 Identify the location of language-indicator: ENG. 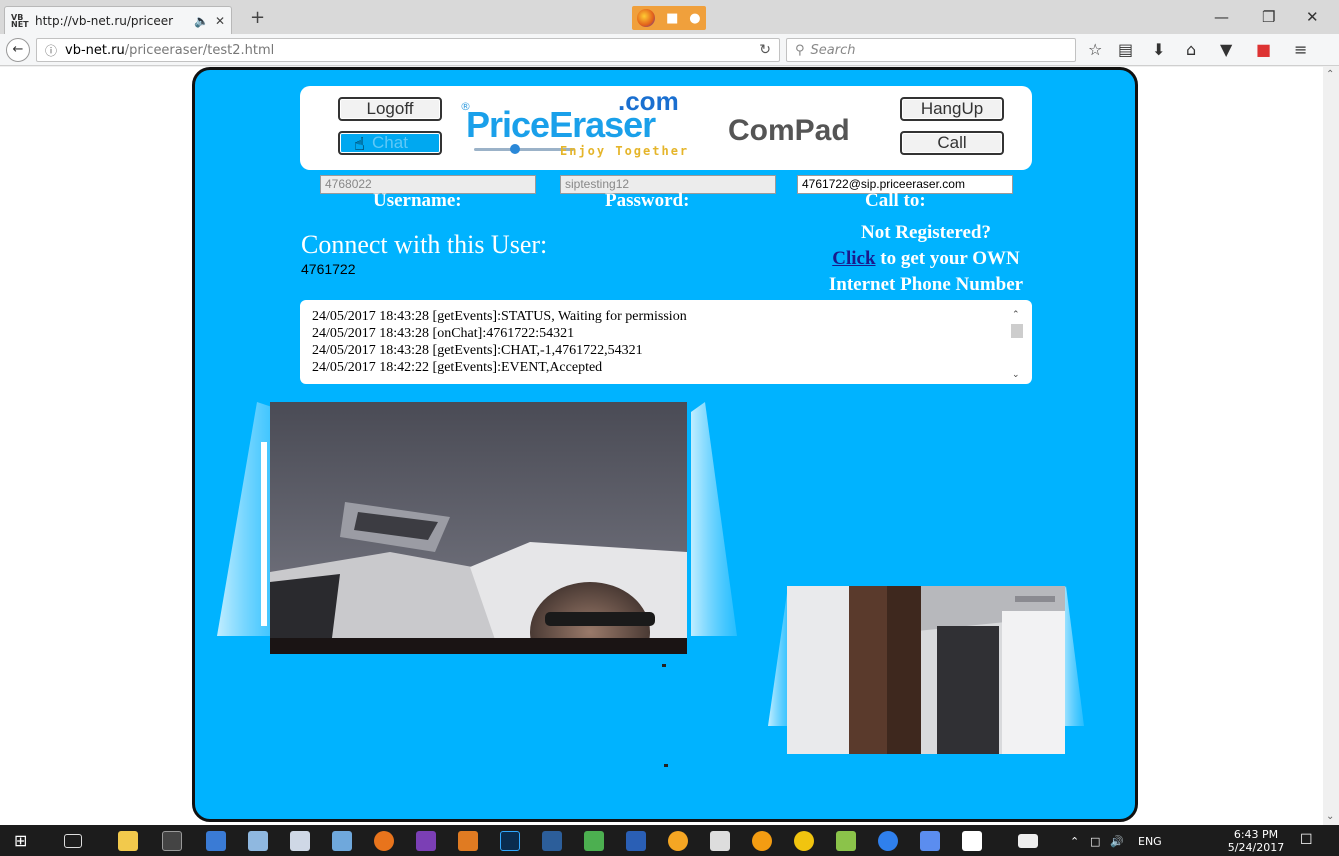
(1150, 841).